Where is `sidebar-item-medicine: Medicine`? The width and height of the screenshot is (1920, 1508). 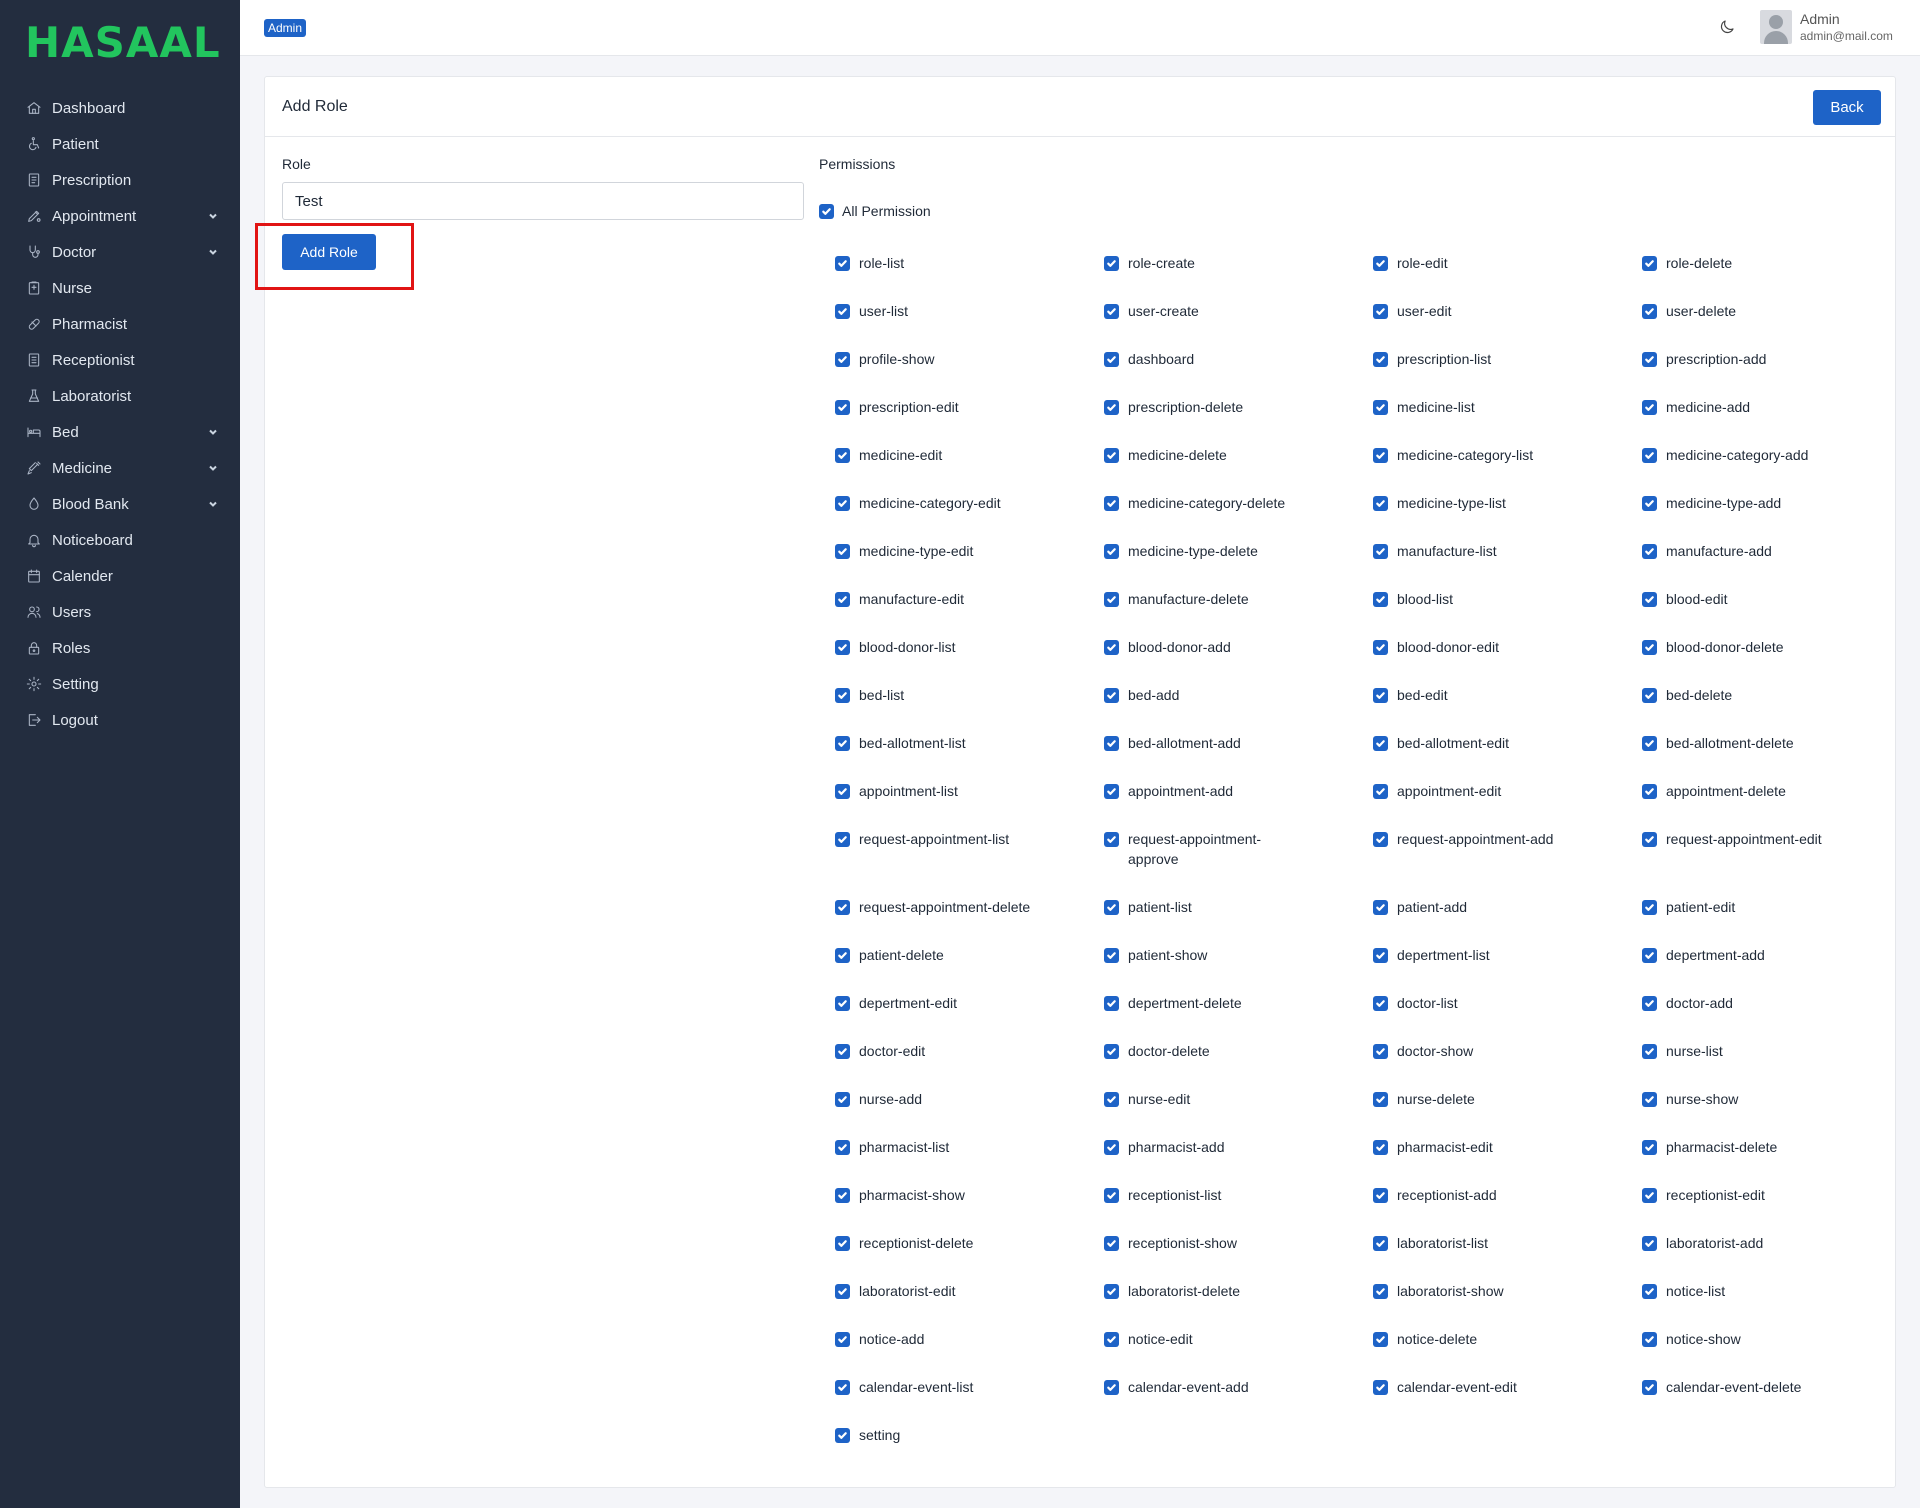
sidebar-item-medicine: Medicine is located at coordinates (120, 468).